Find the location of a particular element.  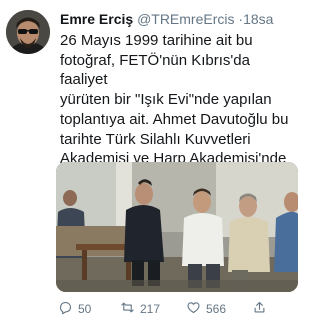

tweet-actions: 50 217 566 is located at coordinates (180, 308).